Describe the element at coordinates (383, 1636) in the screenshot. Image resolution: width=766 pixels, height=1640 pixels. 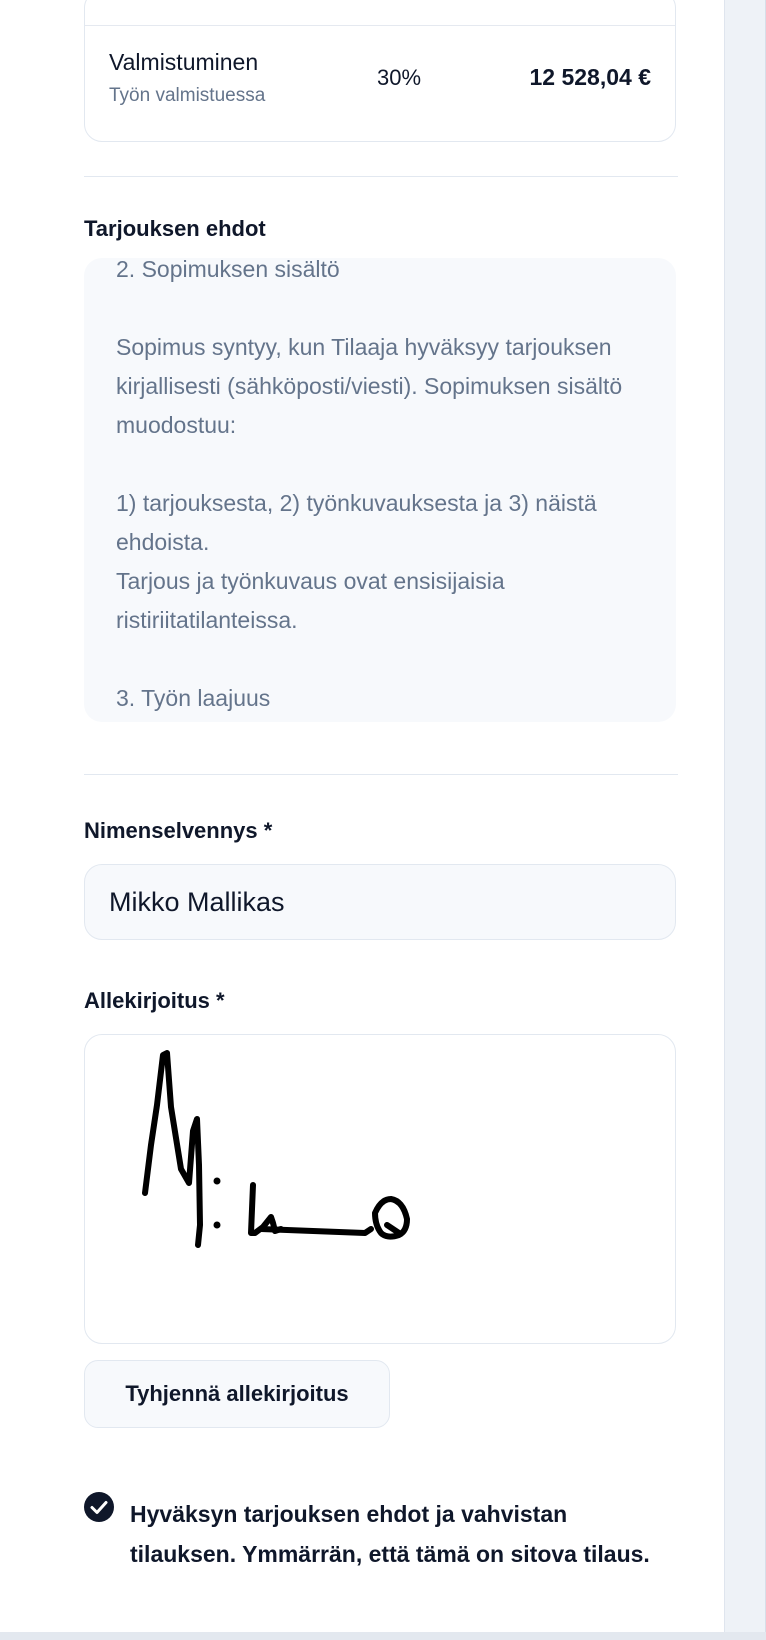
I see `bottom-edge` at that location.